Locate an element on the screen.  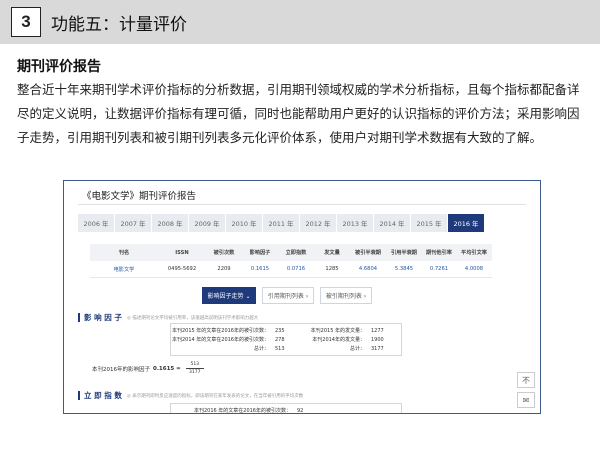
col-immediacy: 立即指数 is located at coordinates (296, 253).